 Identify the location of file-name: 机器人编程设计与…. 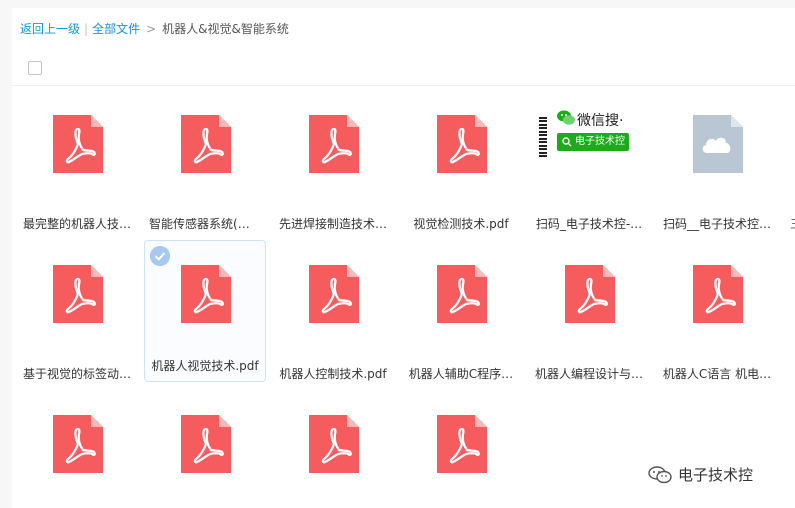
(588, 374).